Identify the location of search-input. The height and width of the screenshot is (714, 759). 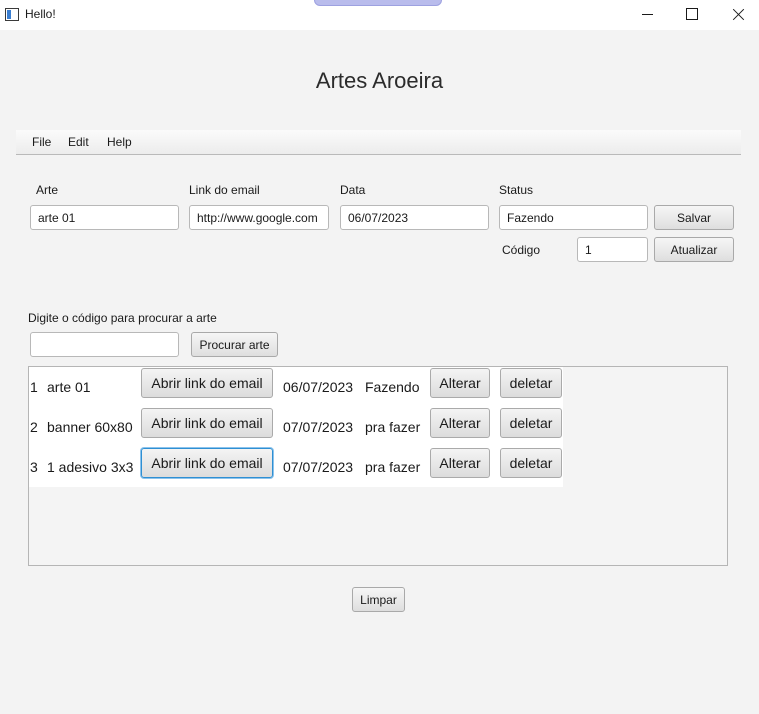
(104, 344).